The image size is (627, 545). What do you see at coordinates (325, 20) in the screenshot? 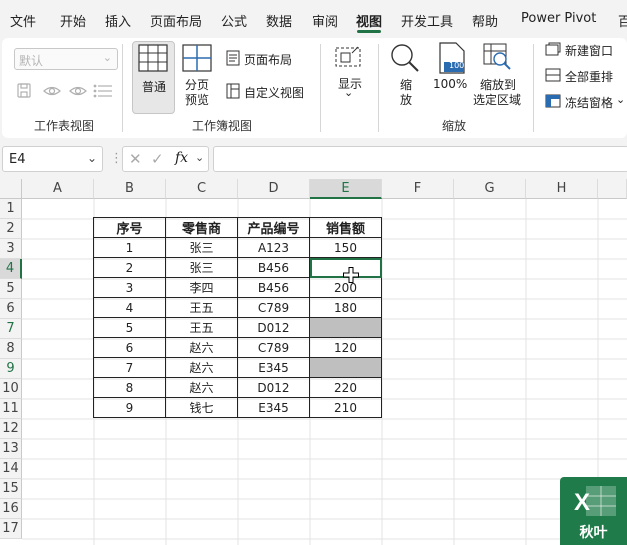
I see `menu-review: 审阅` at bounding box center [325, 20].